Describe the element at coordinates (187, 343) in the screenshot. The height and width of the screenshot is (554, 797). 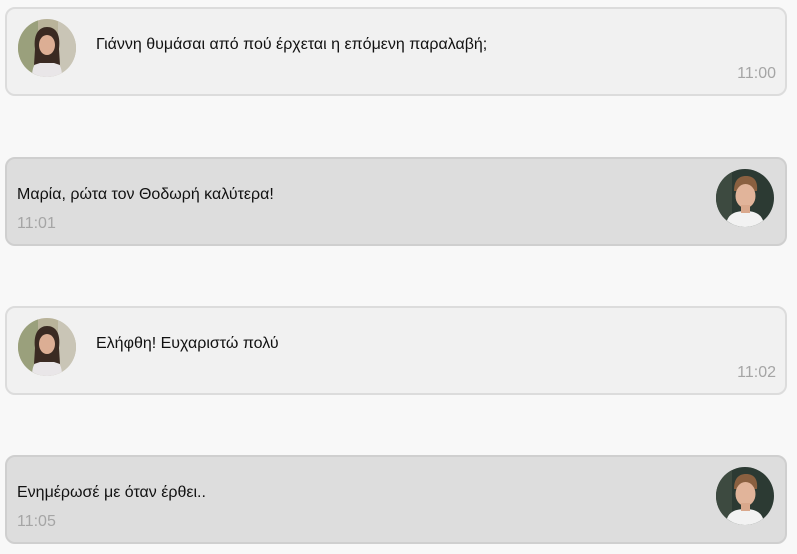
I see `message-text: Ελήφθη! Ευχαριστώ πολύ` at that location.